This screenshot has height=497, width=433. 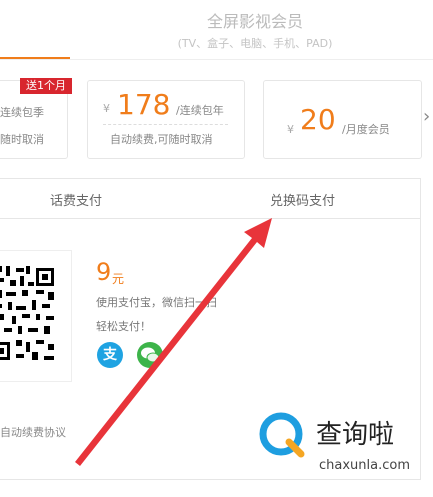 What do you see at coordinates (76, 199) in the screenshot?
I see `tab-phone-bill-pay: 话费支付` at bounding box center [76, 199].